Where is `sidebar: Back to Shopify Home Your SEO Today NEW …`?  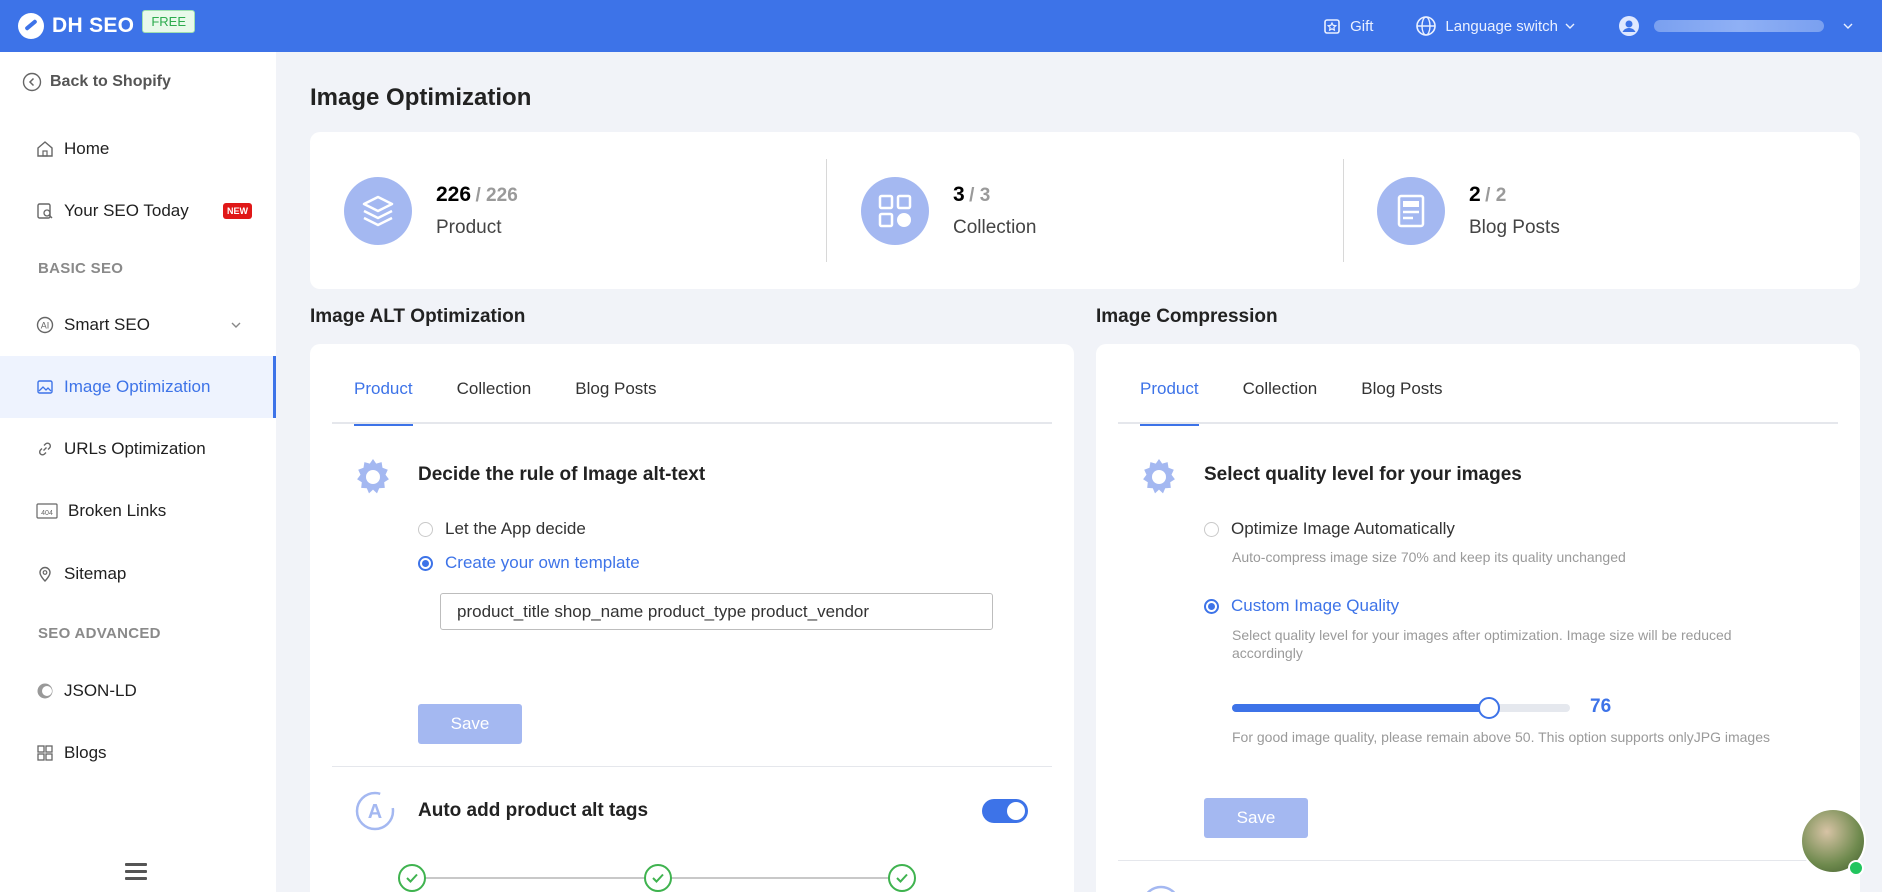
sidebar: Back to Shopify Home Your SEO Today NEW … is located at coordinates (138, 472).